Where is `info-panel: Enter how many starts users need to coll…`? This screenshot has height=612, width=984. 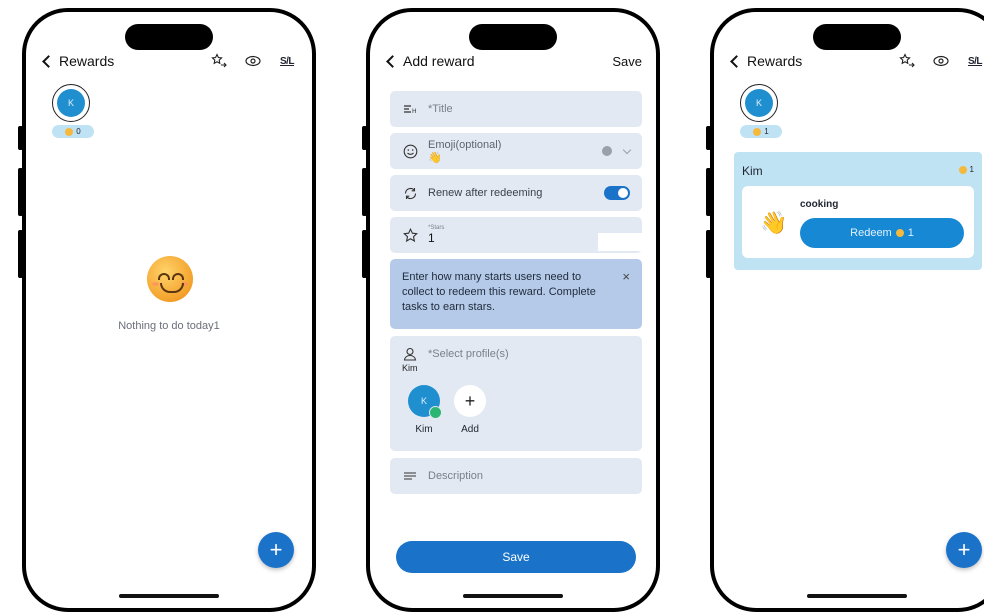 info-panel: Enter how many starts users need to coll… is located at coordinates (516, 294).